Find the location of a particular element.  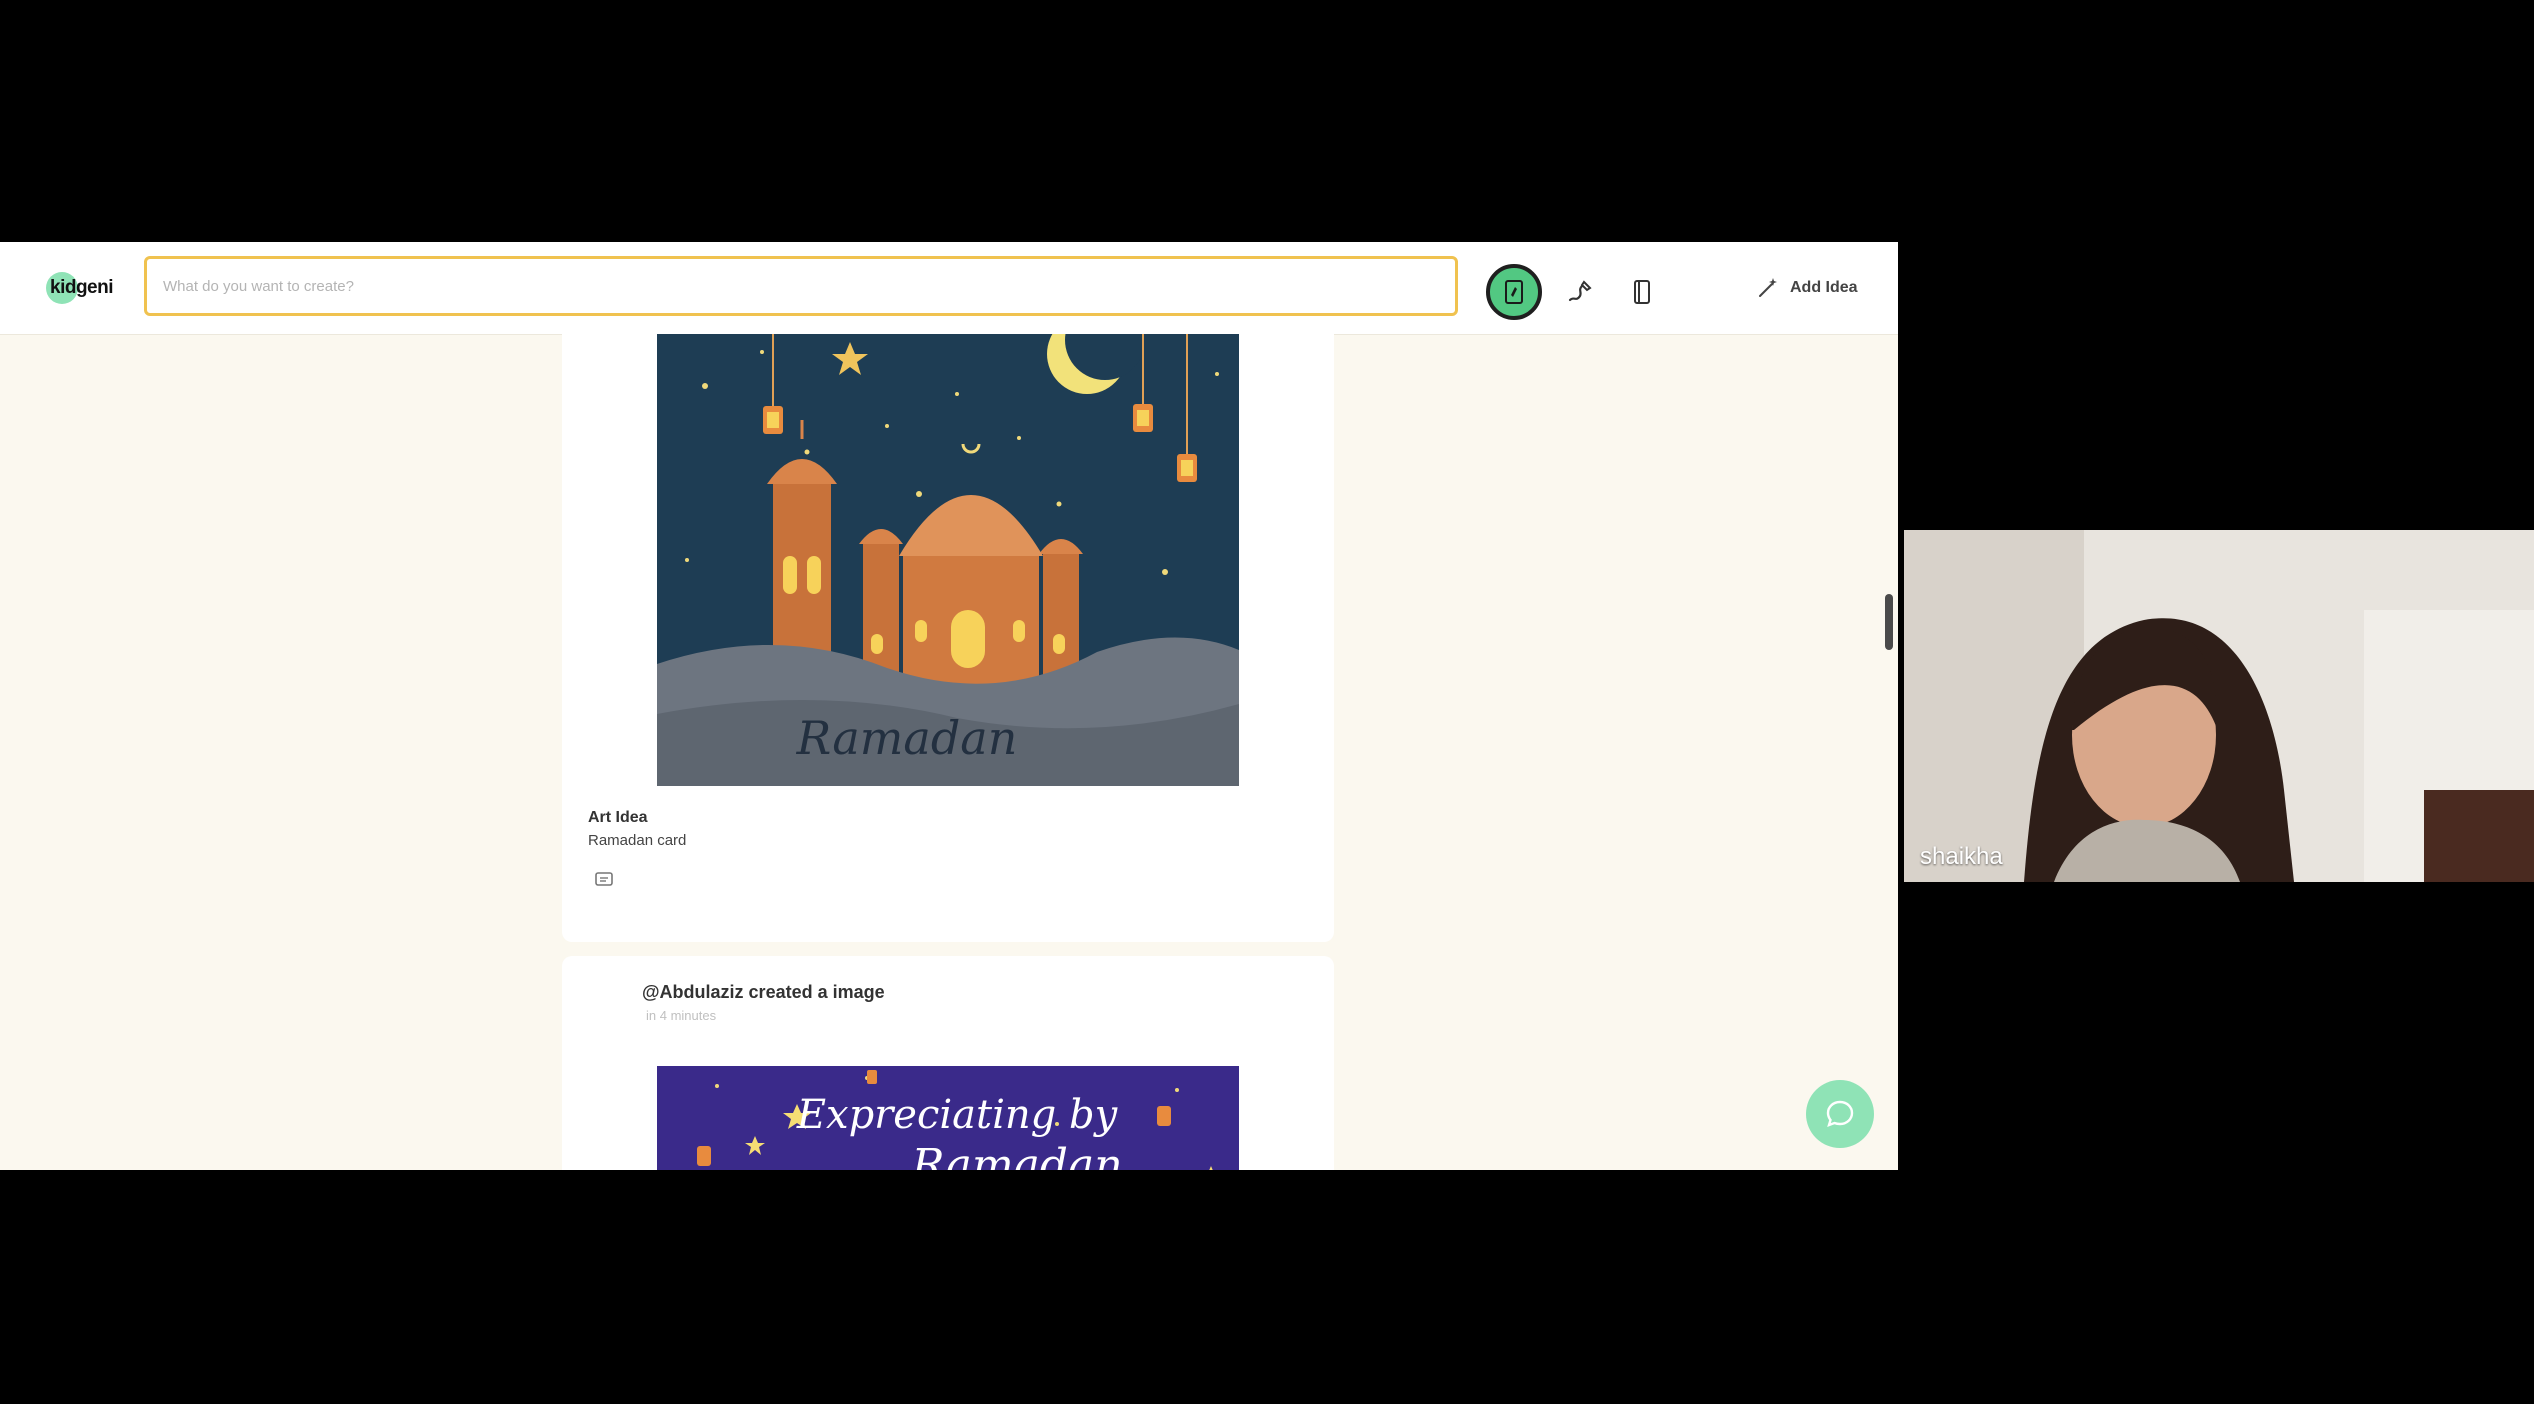

image-caption-line2: Ramadan is located at coordinates (1016, 1155).